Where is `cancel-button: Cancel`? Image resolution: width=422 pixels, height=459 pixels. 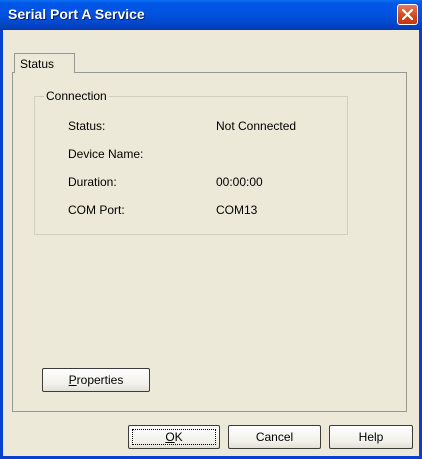 cancel-button: Cancel is located at coordinates (274, 437).